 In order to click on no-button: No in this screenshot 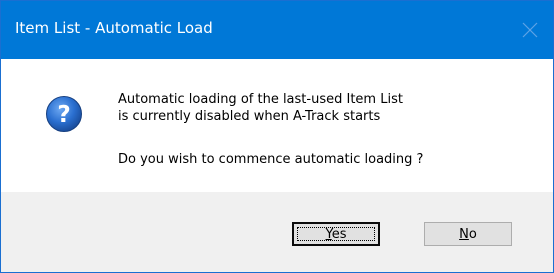, I will do `click(468, 234)`.